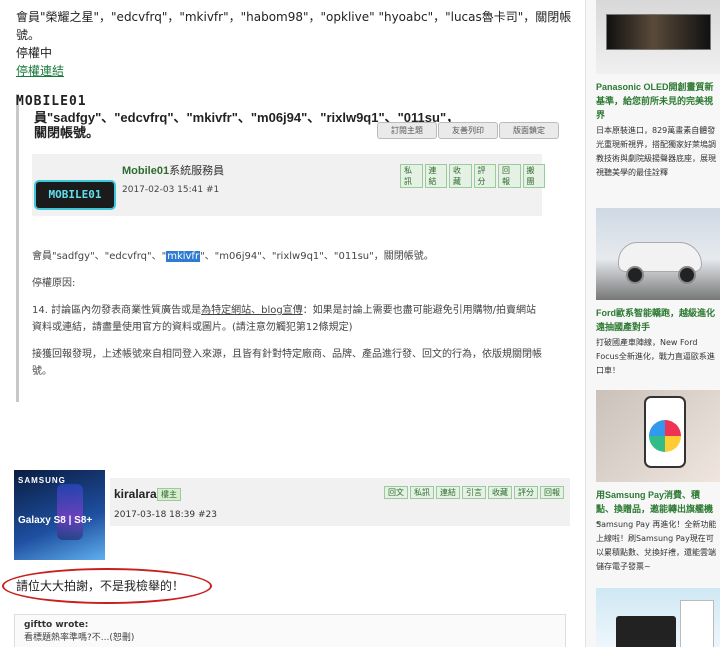 The height and width of the screenshot is (647, 720). I want to click on rule-text-pre: 14. 討論區內勿發表商業性質廣告或是, so click(117, 310).